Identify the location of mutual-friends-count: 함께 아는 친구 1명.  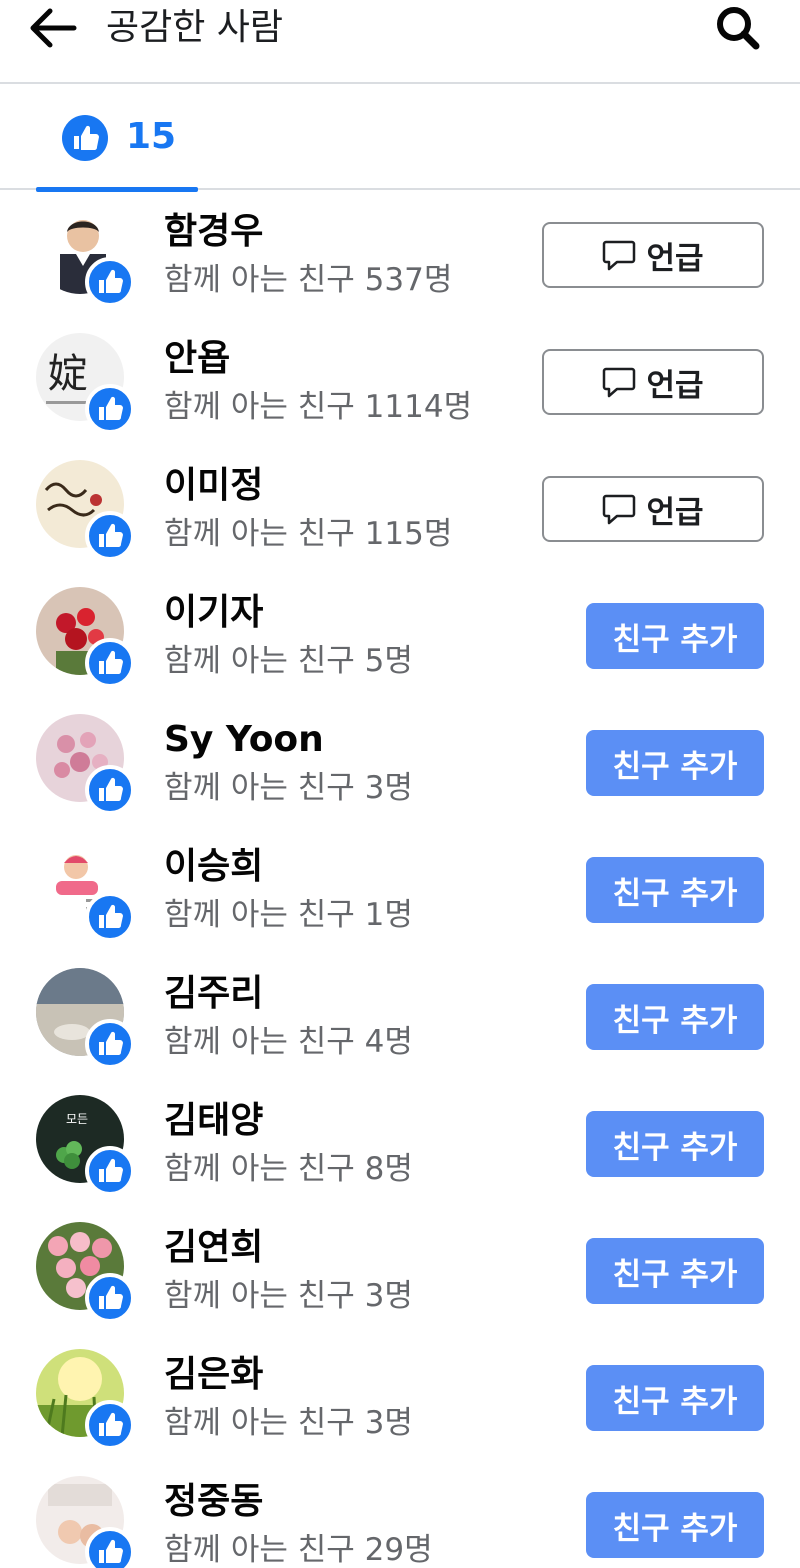
(288, 915).